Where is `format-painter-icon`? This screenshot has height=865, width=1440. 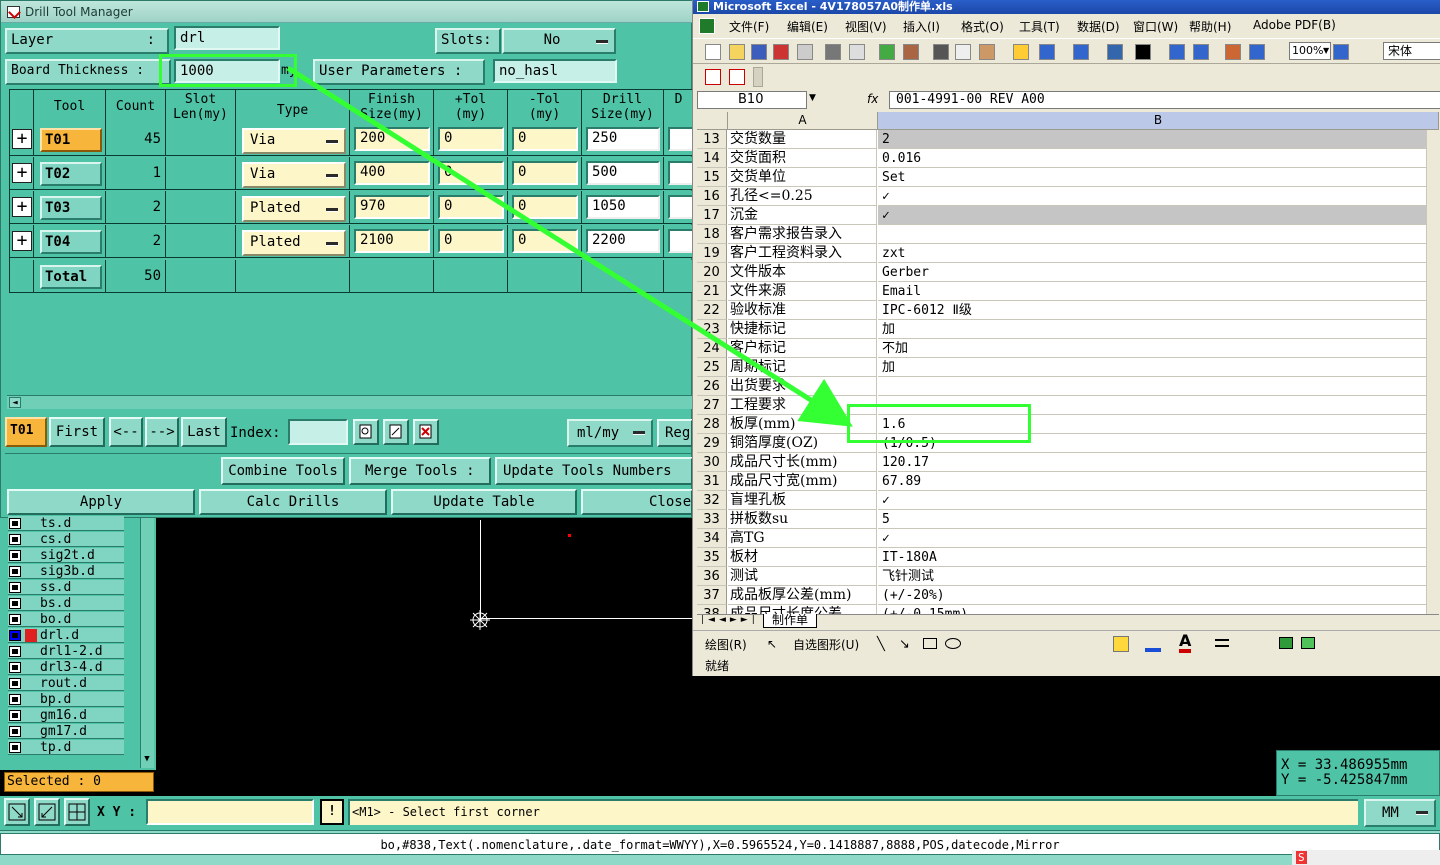 format-painter-icon is located at coordinates (1021, 52).